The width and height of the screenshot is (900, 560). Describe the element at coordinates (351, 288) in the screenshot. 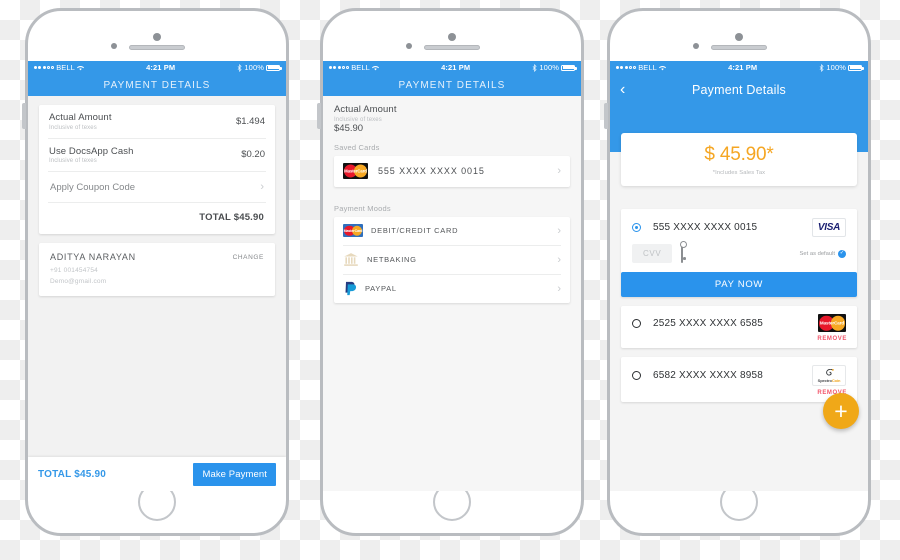

I see `paypal-icon` at that location.